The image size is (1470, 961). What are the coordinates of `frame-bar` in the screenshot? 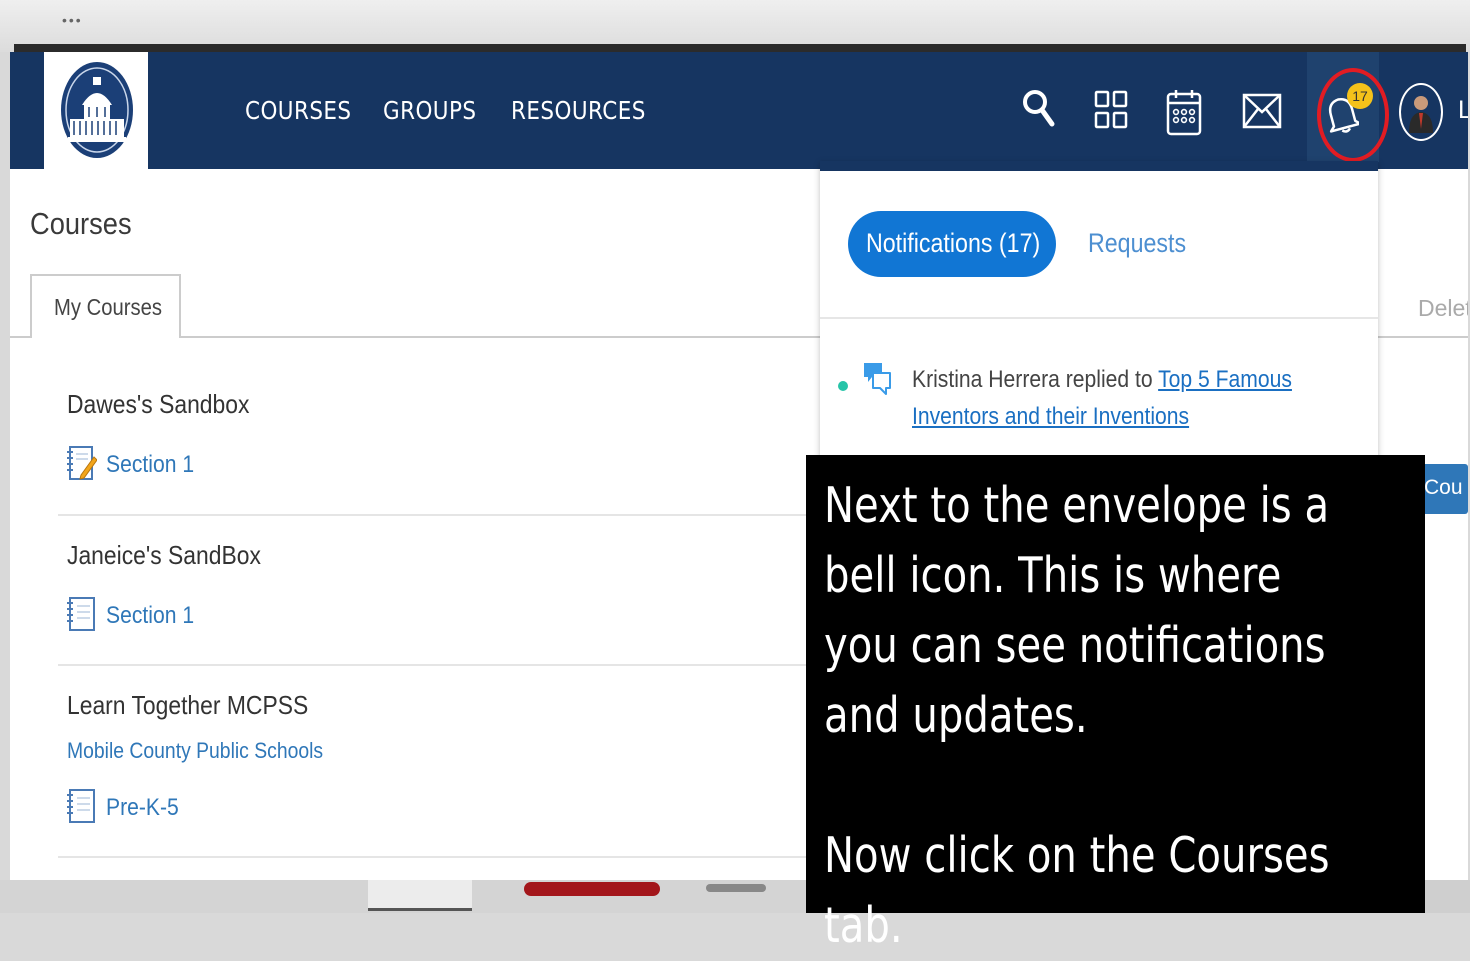 It's located at (740, 48).